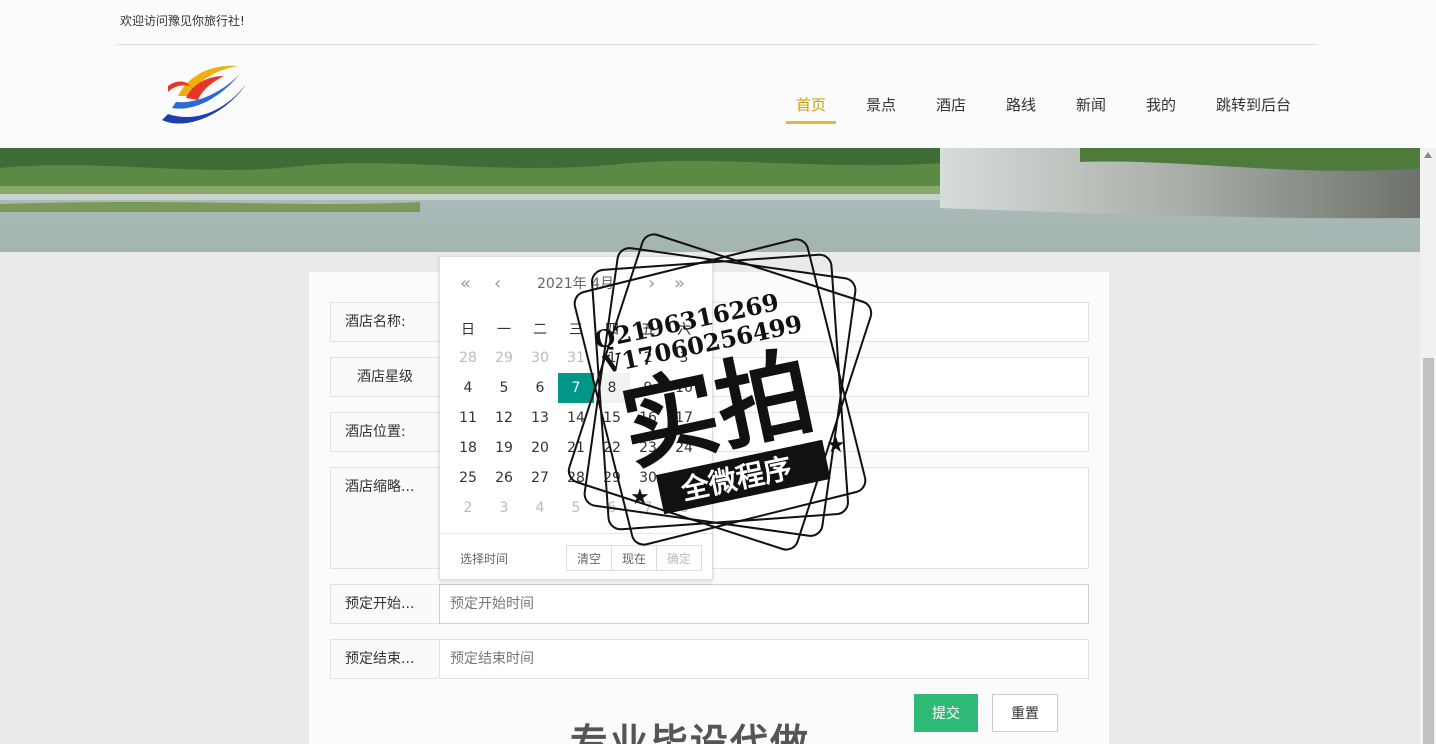 Image resolution: width=1436 pixels, height=744 pixels. What do you see at coordinates (182, 21) in the screenshot?
I see `welcome-text: 欢迎访问豫见你旅行社!` at bounding box center [182, 21].